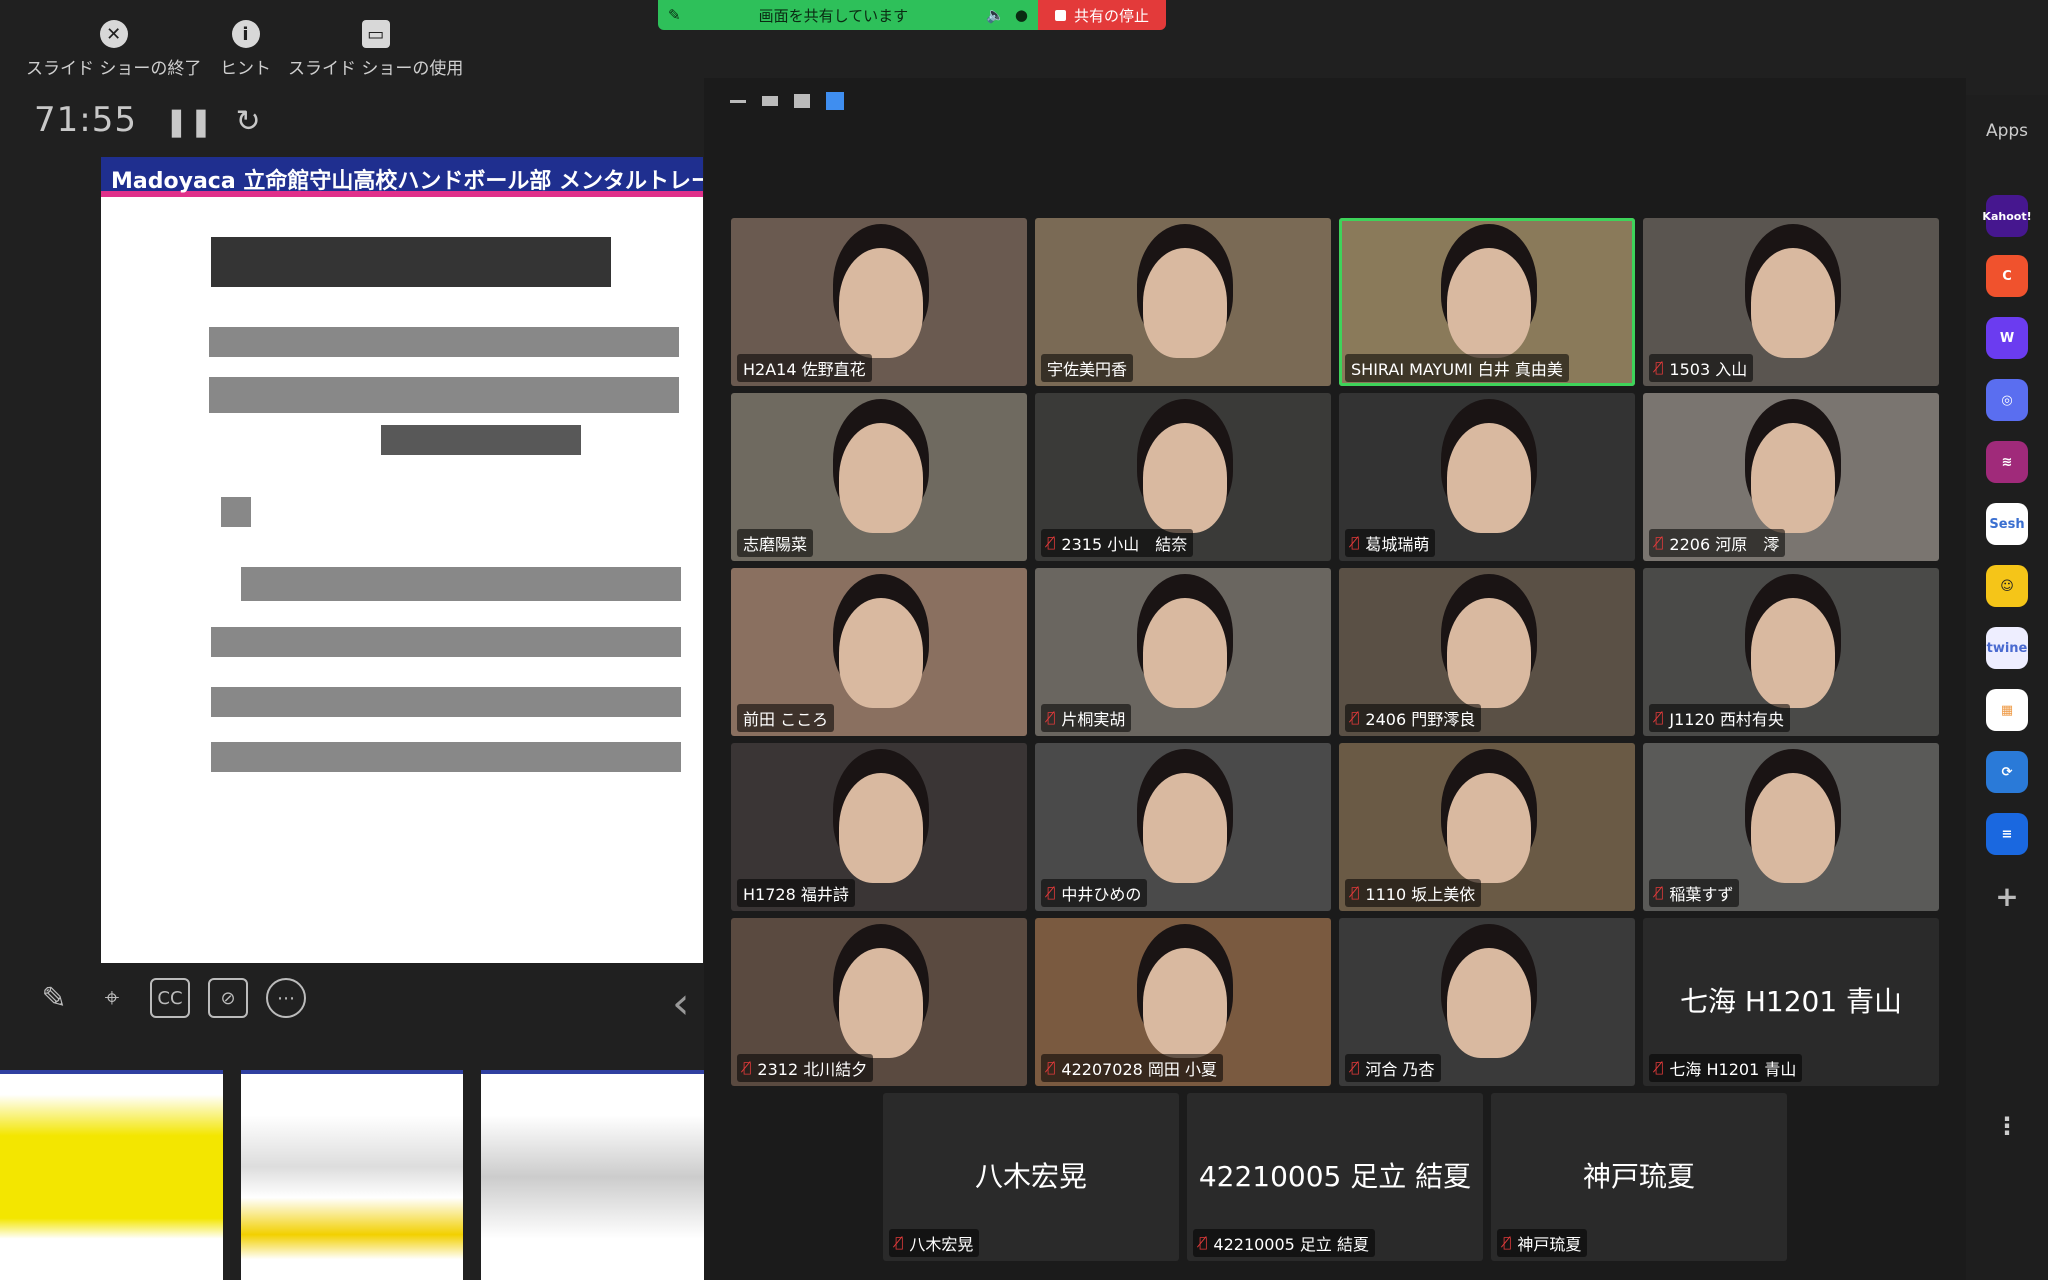 The width and height of the screenshot is (2048, 1280). Describe the element at coordinates (674, 15) in the screenshot. I see `share-icon: ✎` at that location.